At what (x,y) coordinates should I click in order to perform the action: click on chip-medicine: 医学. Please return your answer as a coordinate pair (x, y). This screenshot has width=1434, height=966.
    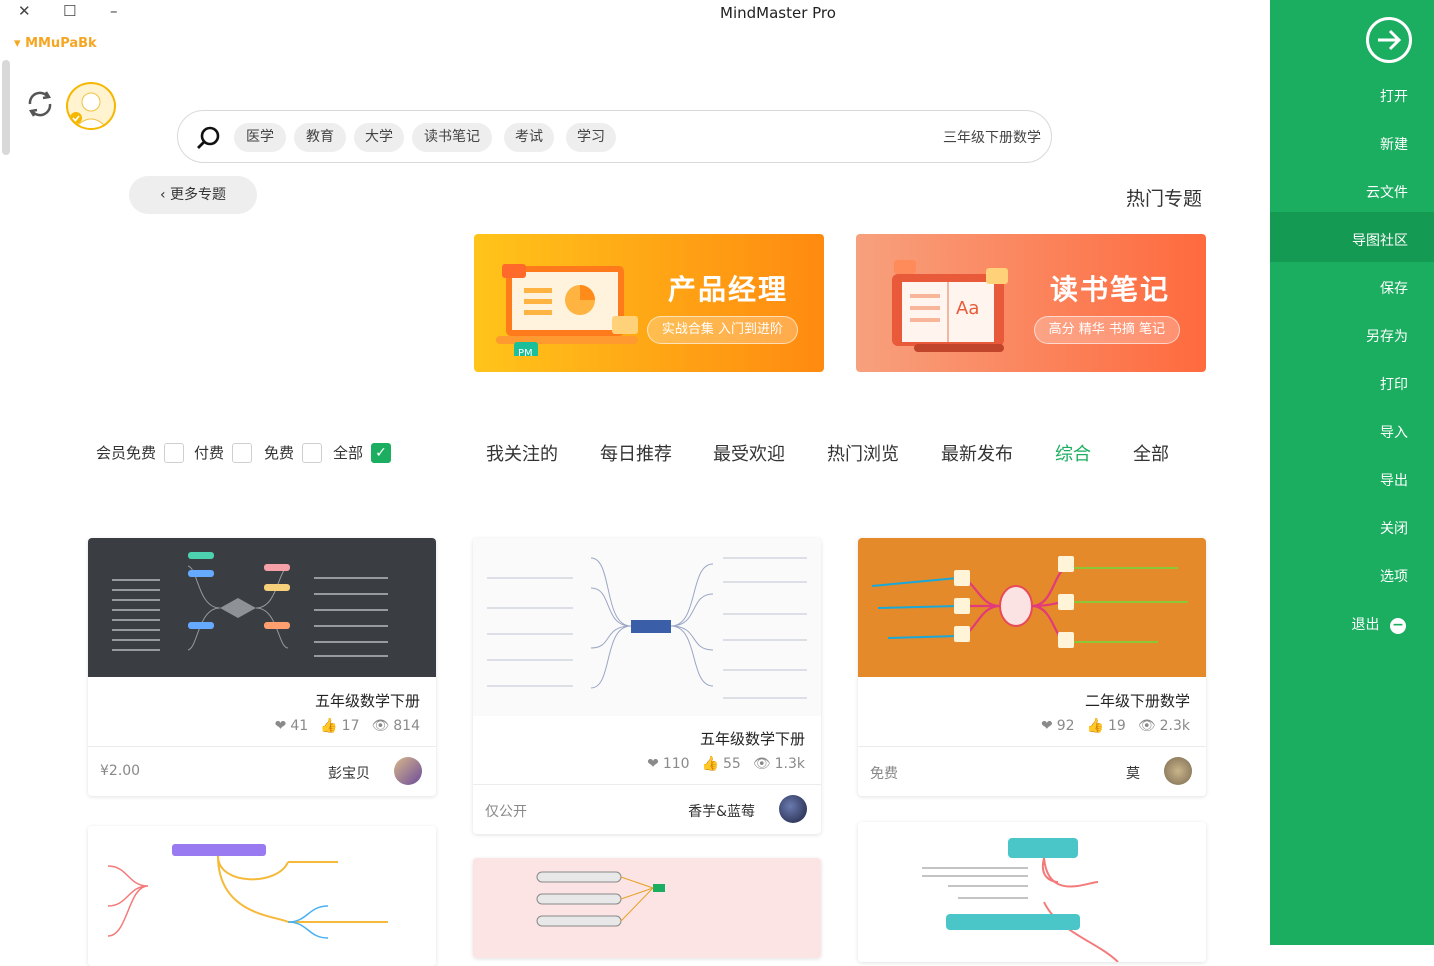
    Looking at the image, I should click on (260, 137).